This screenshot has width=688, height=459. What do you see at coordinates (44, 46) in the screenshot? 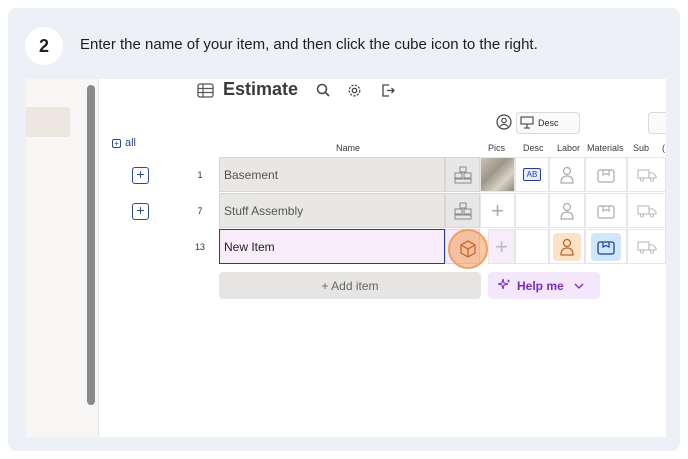
I see `step-number: 2` at bounding box center [44, 46].